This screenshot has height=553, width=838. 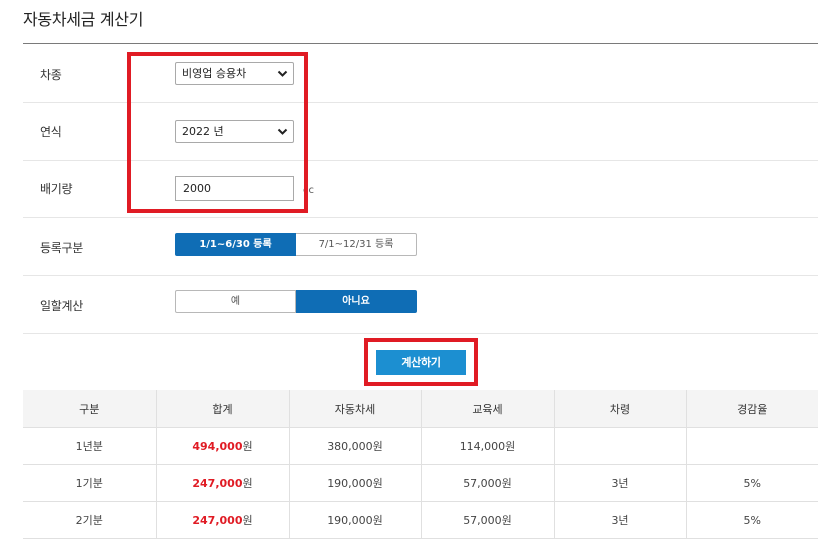 I want to click on prorate-option-yes: 예, so click(x=235, y=301).